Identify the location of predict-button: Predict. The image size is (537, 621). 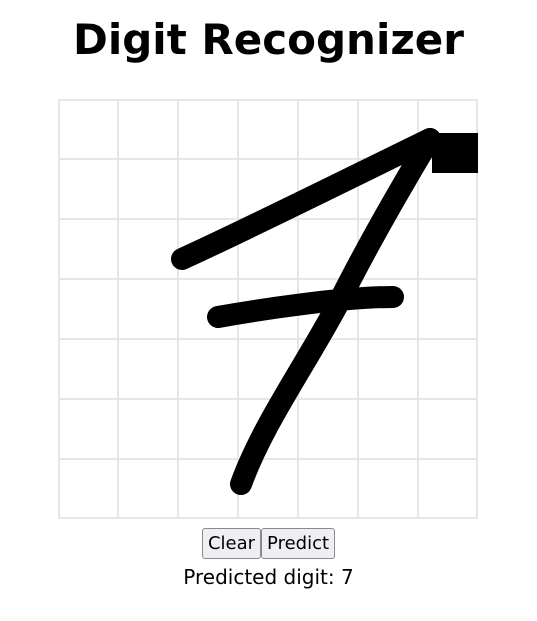
(298, 543).